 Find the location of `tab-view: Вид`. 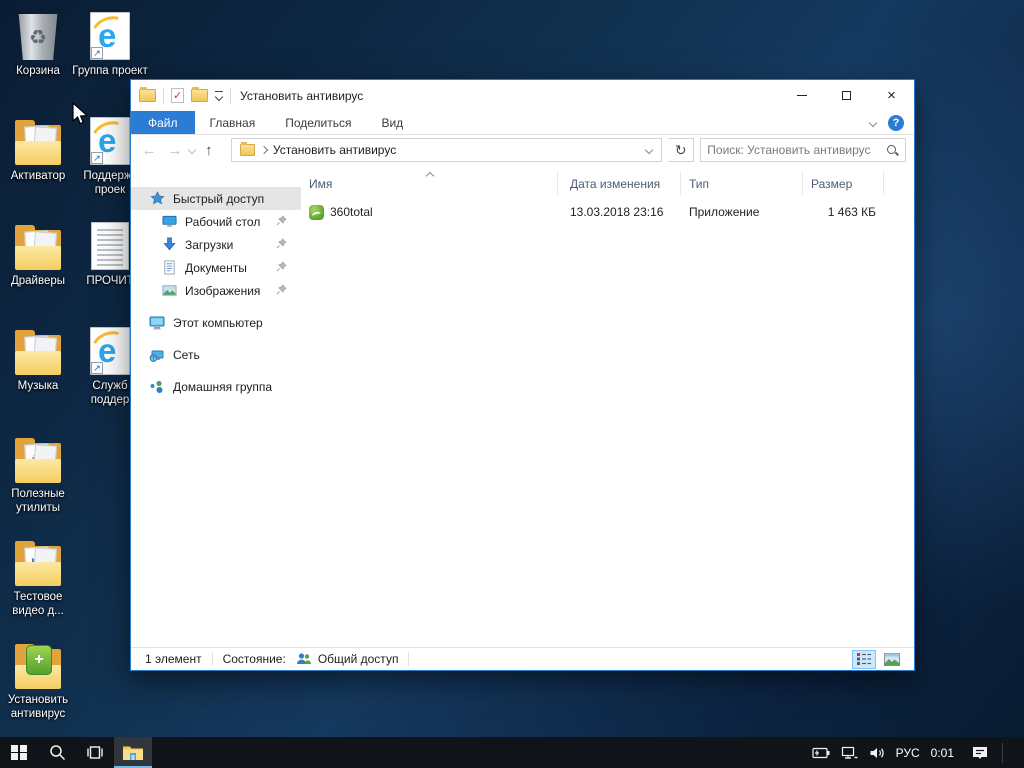

tab-view: Вид is located at coordinates (392, 122).